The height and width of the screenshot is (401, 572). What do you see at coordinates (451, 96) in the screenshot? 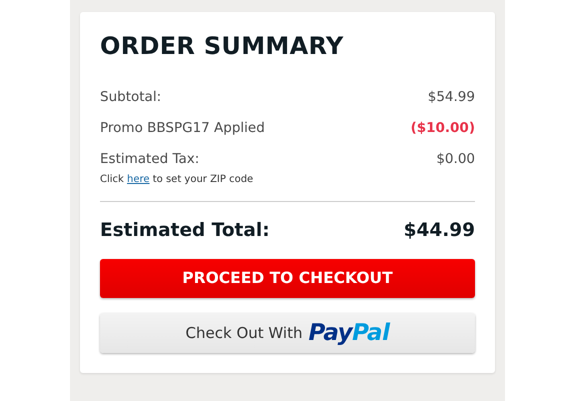
I see `line-amount: $54.99` at bounding box center [451, 96].